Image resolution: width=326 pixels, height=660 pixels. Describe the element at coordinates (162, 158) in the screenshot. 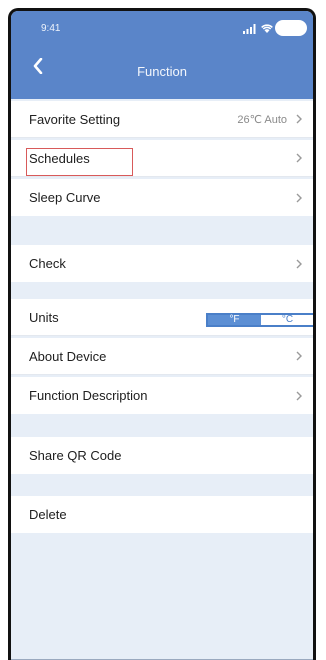

I see `menu-item-schedules: Schedules` at that location.